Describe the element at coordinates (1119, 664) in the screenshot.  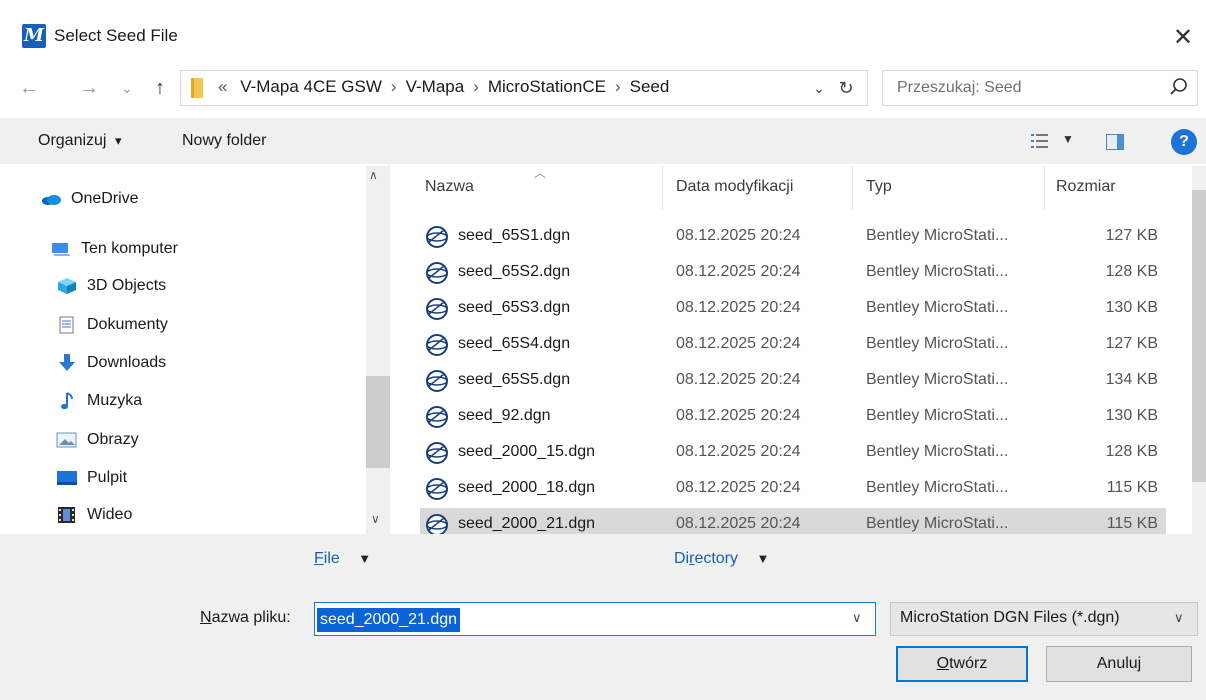
I see `cancel-button: Anuluj` at that location.